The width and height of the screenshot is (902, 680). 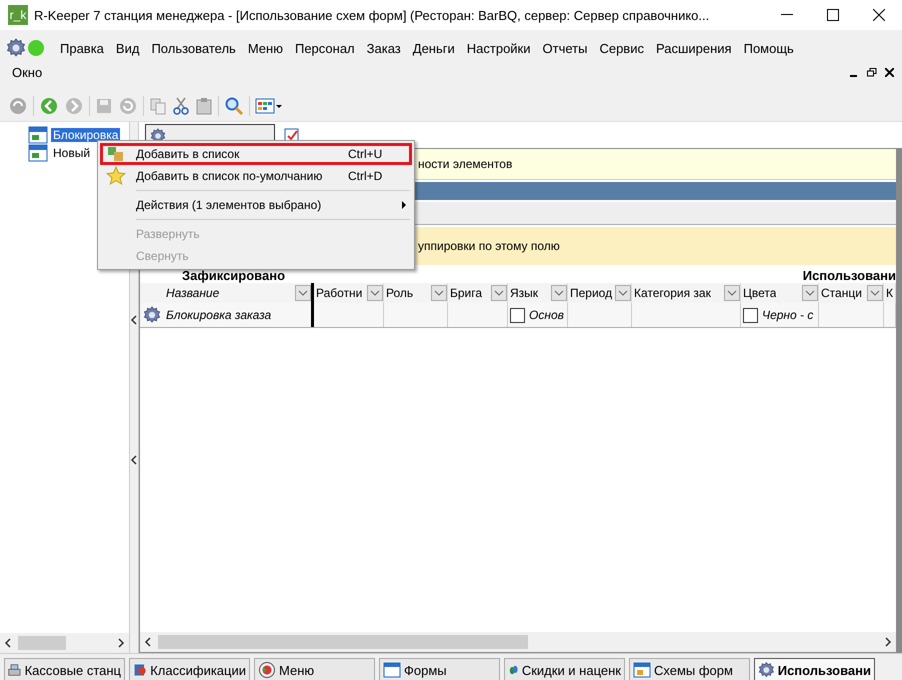 What do you see at coordinates (872, 72) in the screenshot?
I see `restore-icon` at bounding box center [872, 72].